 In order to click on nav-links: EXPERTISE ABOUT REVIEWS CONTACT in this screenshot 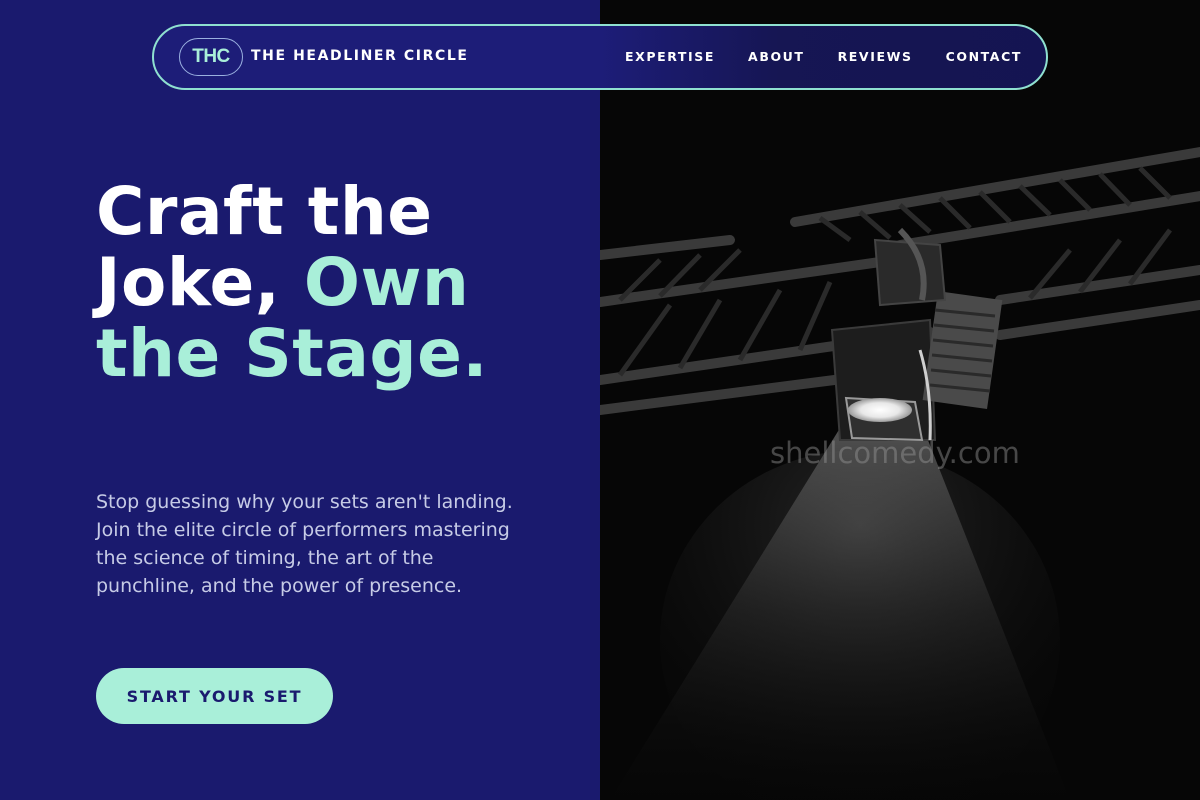, I will do `click(823, 56)`.